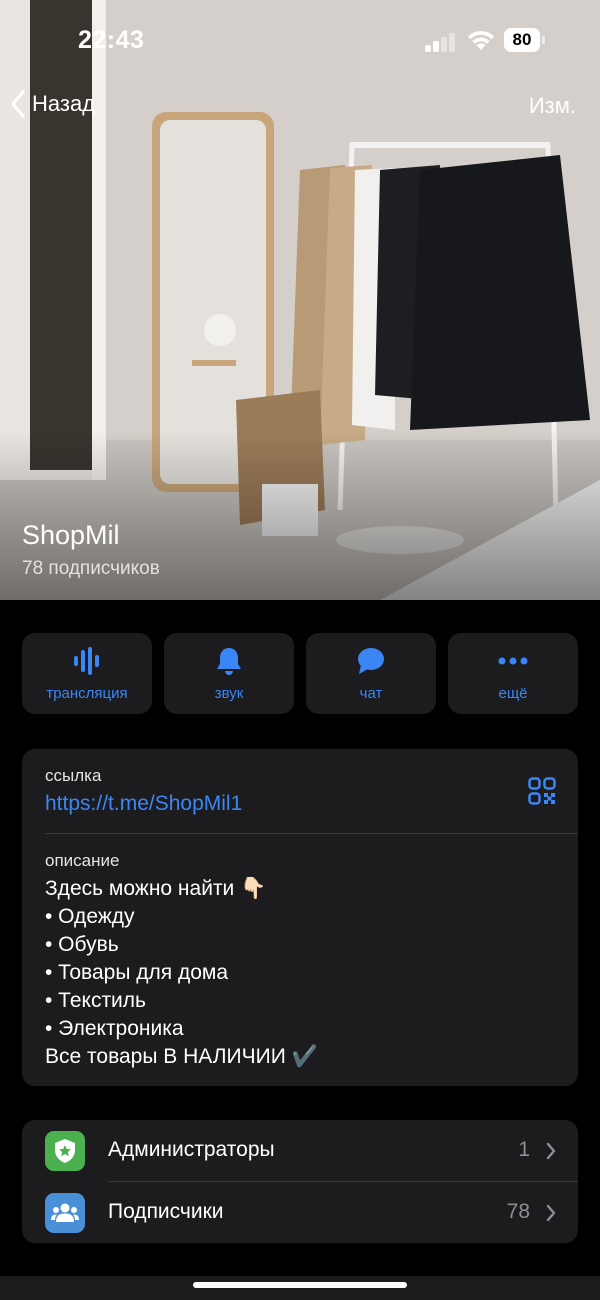 Image resolution: width=600 pixels, height=1300 pixels. Describe the element at coordinates (300, 1151) in the screenshot. I see `administrators-row: Администраторы 1` at that location.